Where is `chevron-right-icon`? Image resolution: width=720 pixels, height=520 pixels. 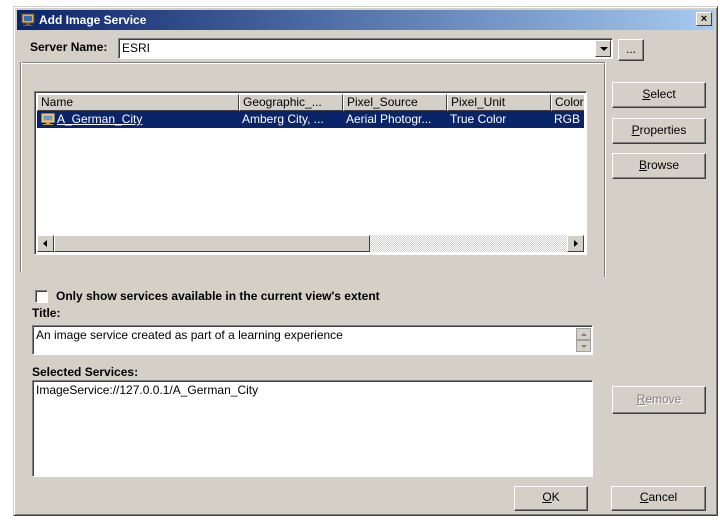
chevron-right-icon is located at coordinates (576, 243).